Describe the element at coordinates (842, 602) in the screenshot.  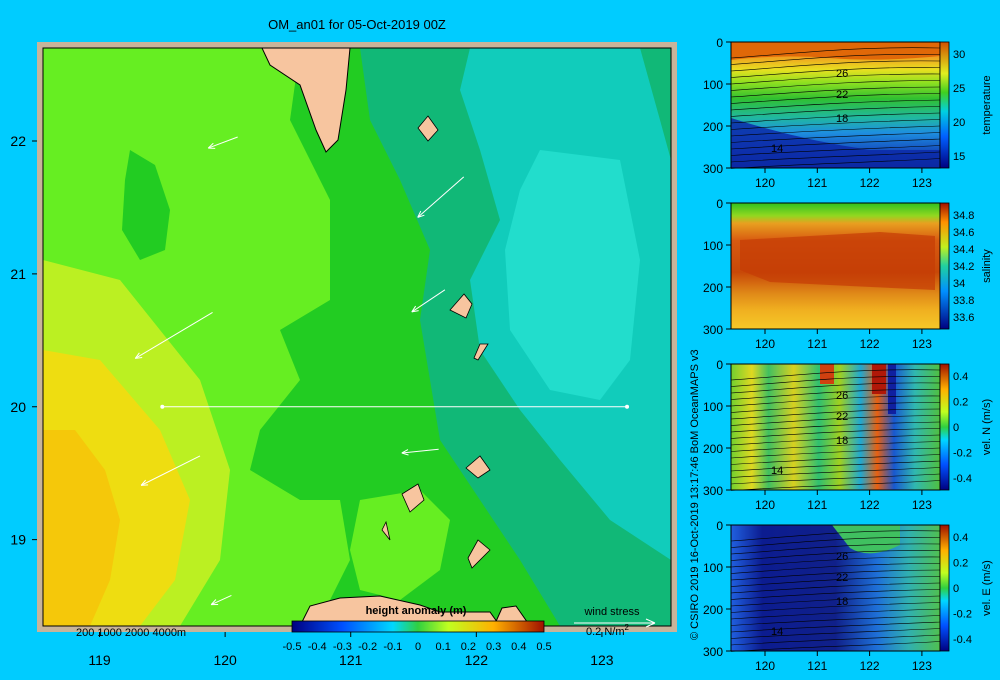
I see `contour-label: 18` at that location.